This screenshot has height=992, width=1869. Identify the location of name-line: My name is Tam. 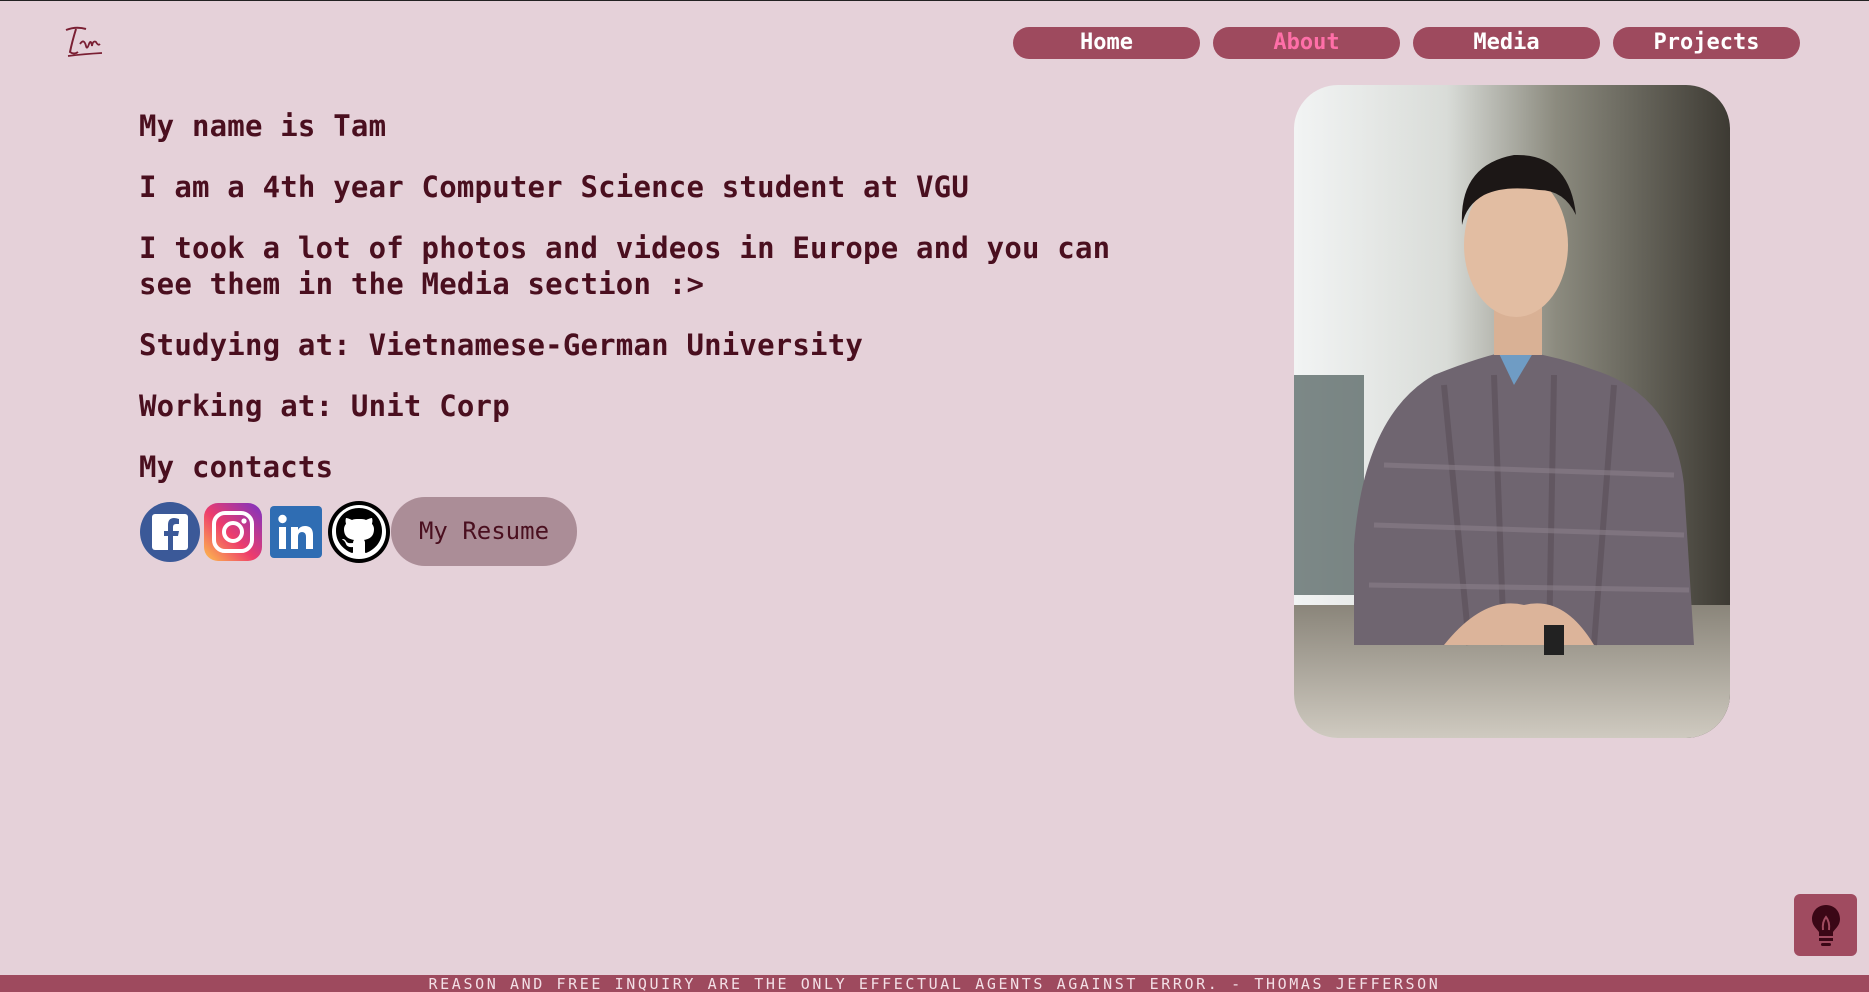
(263, 126).